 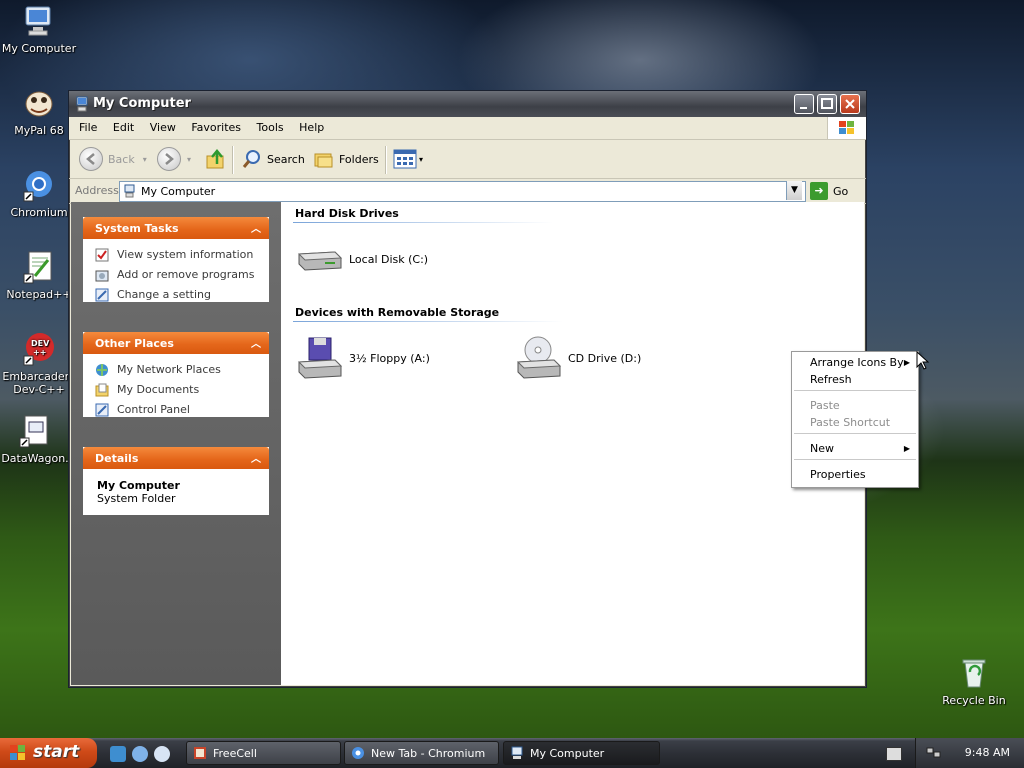 I want to click on desktop-icon-devcpp: DEV ++ Embarcadero Dev-C++, so click(x=39, y=364).